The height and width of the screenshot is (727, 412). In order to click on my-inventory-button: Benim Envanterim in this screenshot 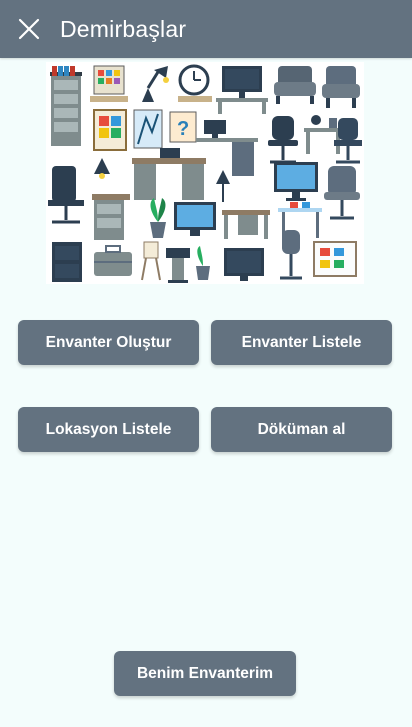, I will do `click(205, 673)`.